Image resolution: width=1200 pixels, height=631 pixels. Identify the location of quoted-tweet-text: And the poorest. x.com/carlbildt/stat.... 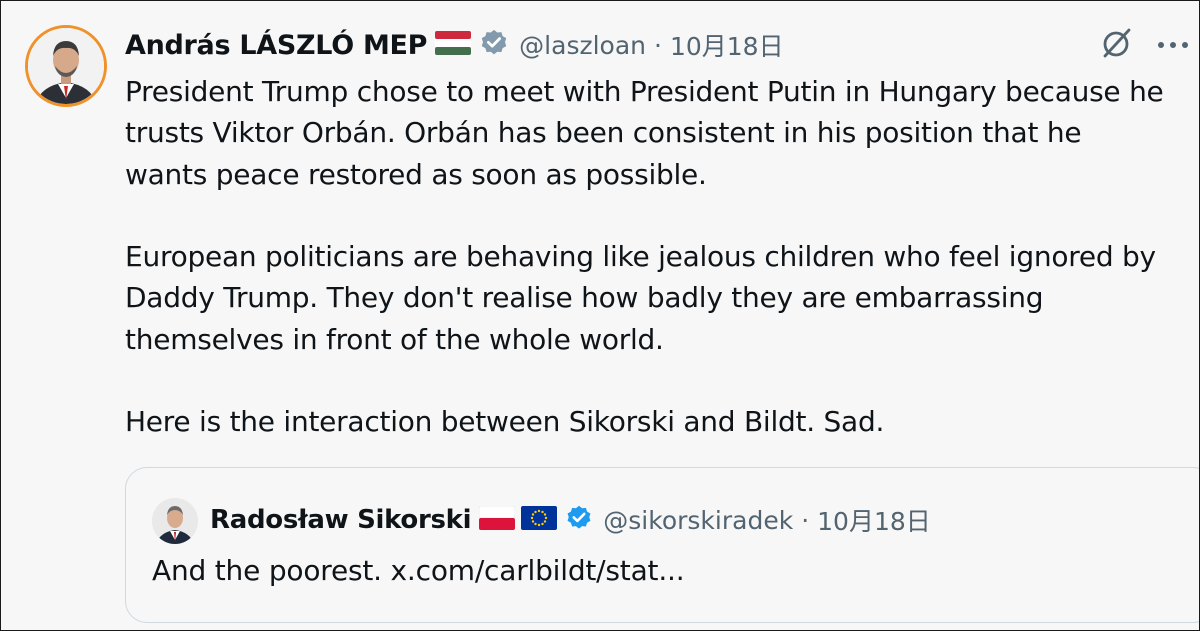
(418, 570).